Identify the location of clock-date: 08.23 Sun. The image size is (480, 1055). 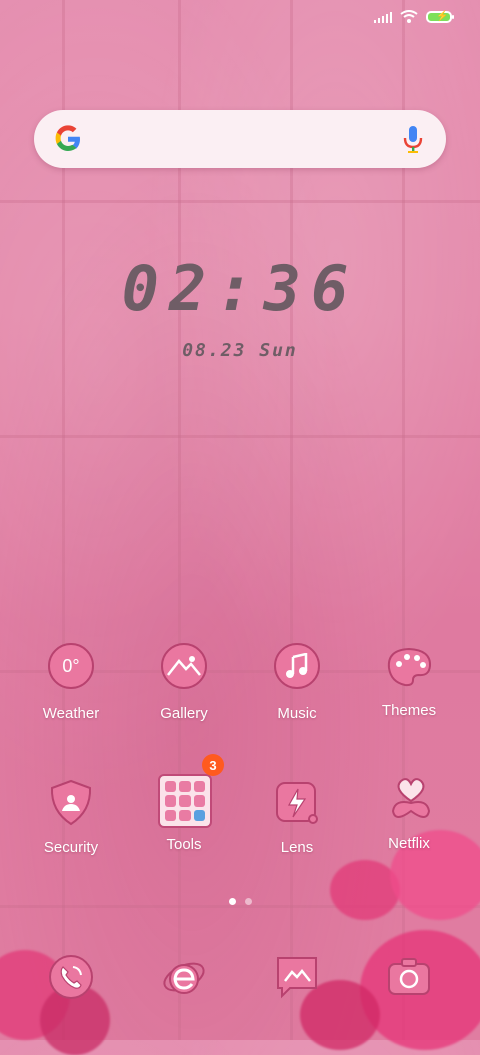
(240, 350).